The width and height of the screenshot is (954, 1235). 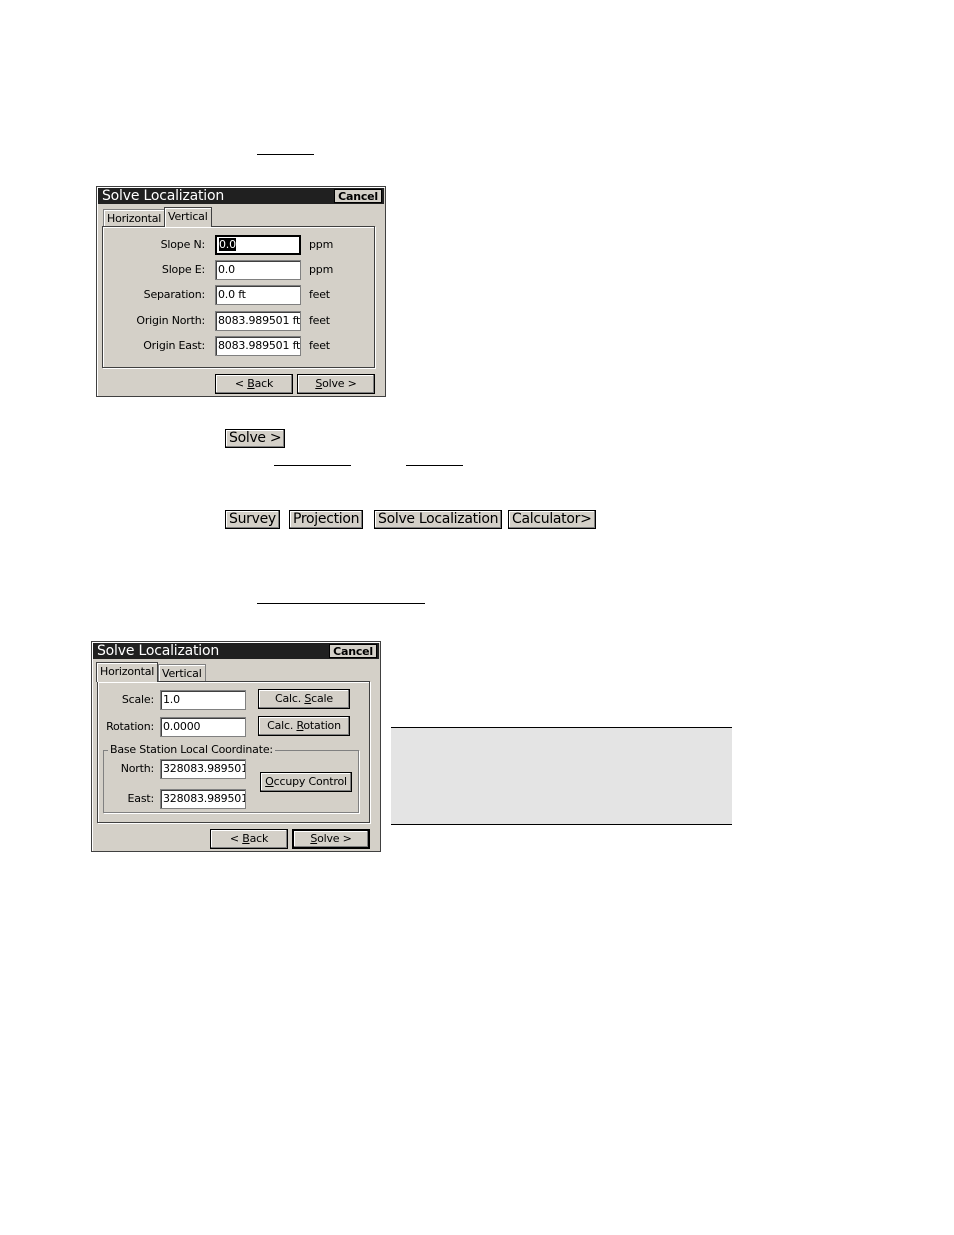 I want to click on menu-survey-button: Survey, so click(x=252, y=519).